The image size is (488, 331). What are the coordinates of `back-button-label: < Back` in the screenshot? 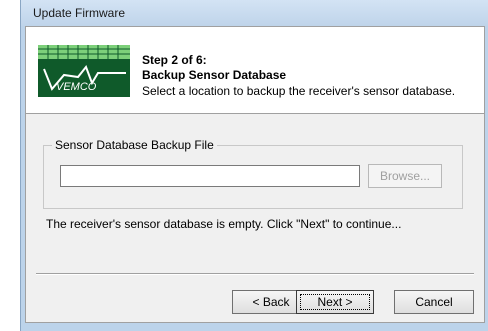 It's located at (271, 302).